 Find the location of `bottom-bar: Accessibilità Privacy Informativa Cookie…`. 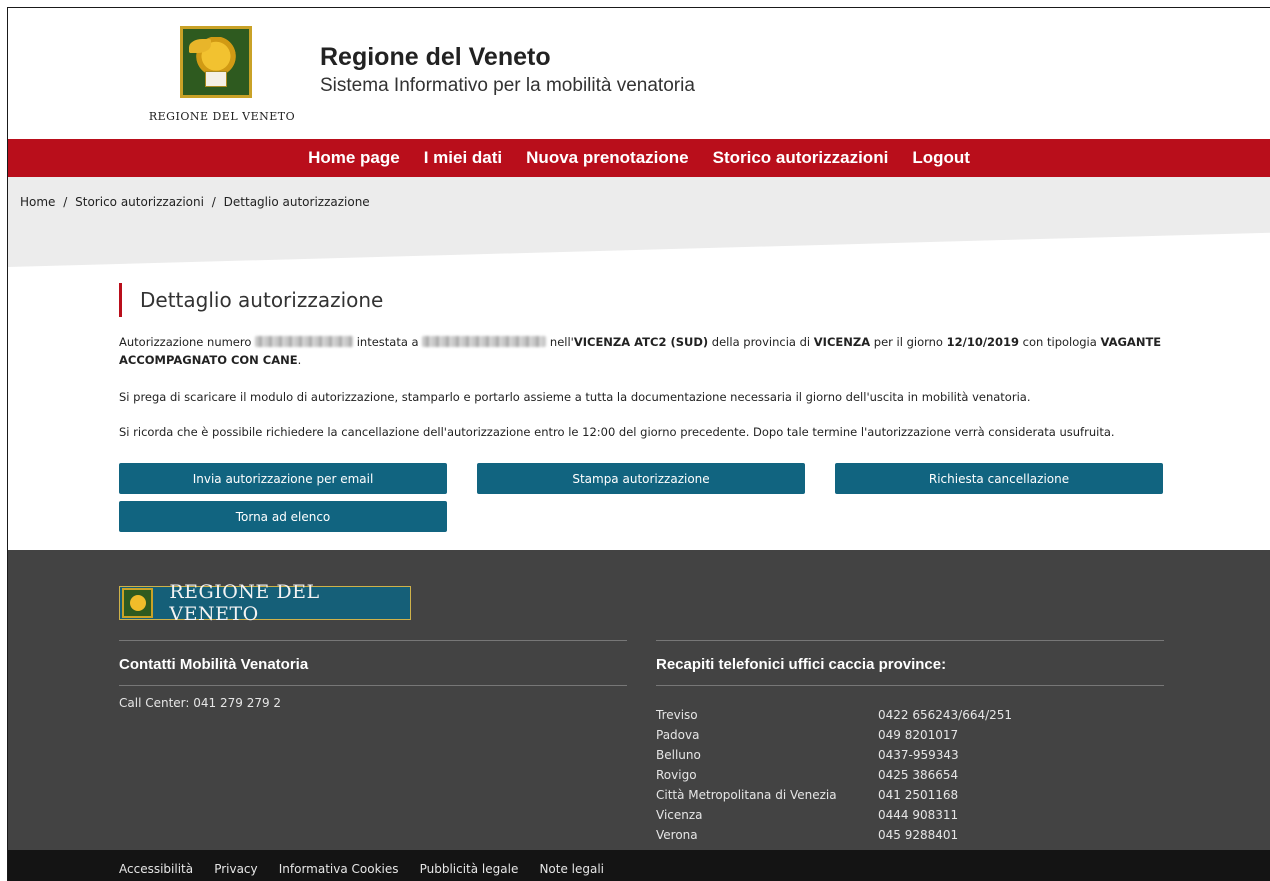

bottom-bar: Accessibilità Privacy Informativa Cookie… is located at coordinates (639, 865).